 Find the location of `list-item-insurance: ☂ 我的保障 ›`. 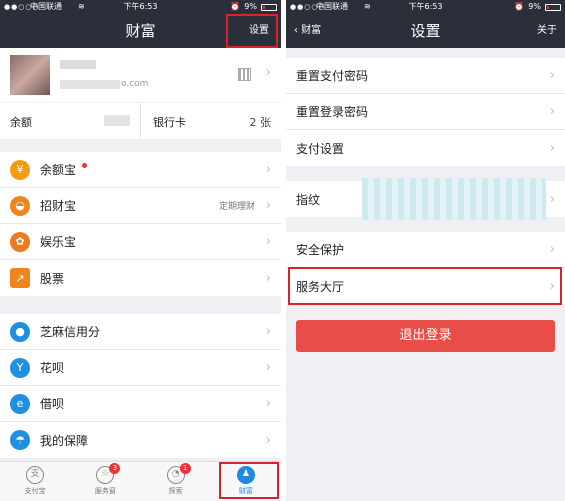

list-item-insurance: ☂ 我的保障 › is located at coordinates (140, 440).